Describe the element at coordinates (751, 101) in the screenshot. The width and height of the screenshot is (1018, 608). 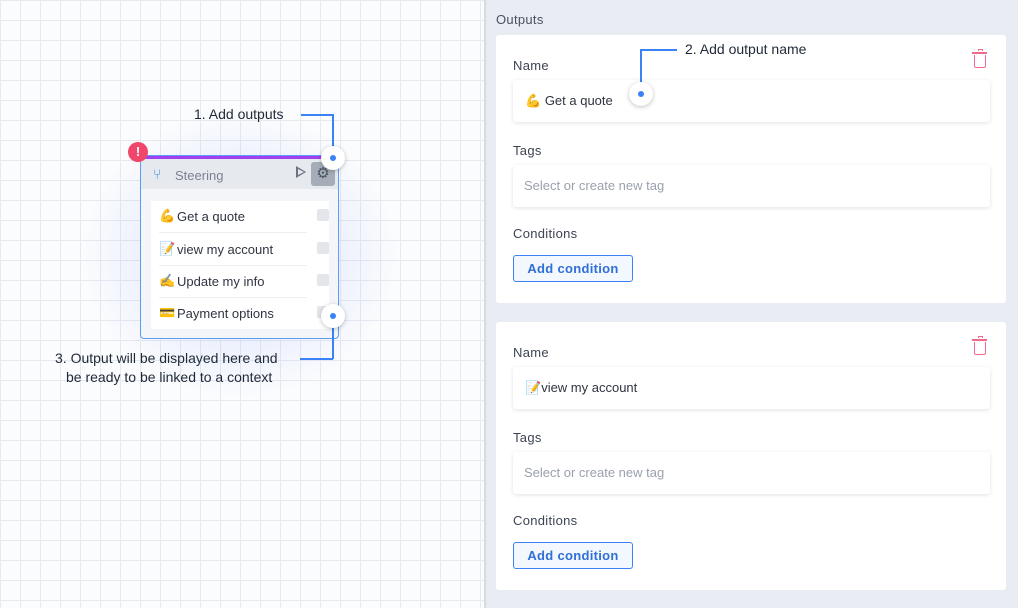
I see `output-name-input: 💪 Get a quote` at that location.